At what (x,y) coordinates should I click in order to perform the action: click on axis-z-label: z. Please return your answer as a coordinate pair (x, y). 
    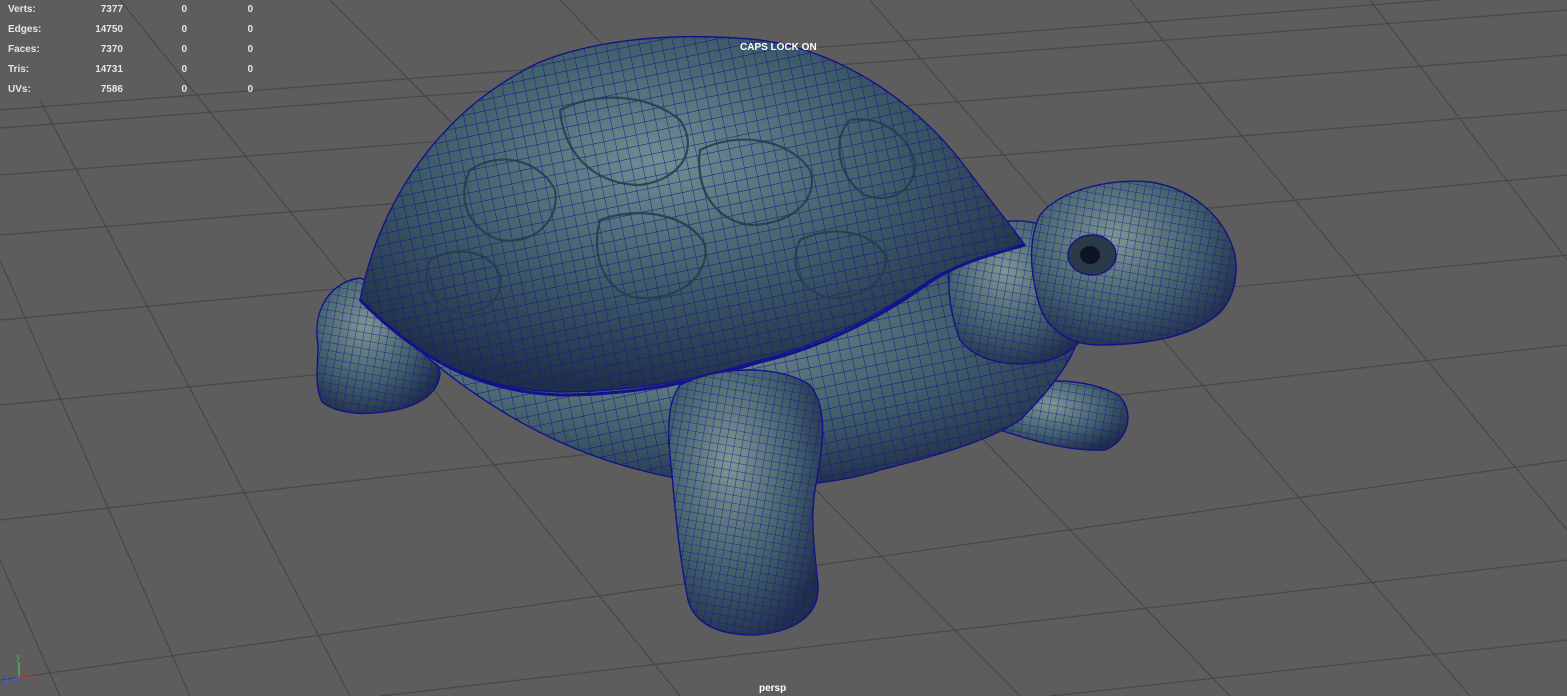
    Looking at the image, I should click on (6, 680).